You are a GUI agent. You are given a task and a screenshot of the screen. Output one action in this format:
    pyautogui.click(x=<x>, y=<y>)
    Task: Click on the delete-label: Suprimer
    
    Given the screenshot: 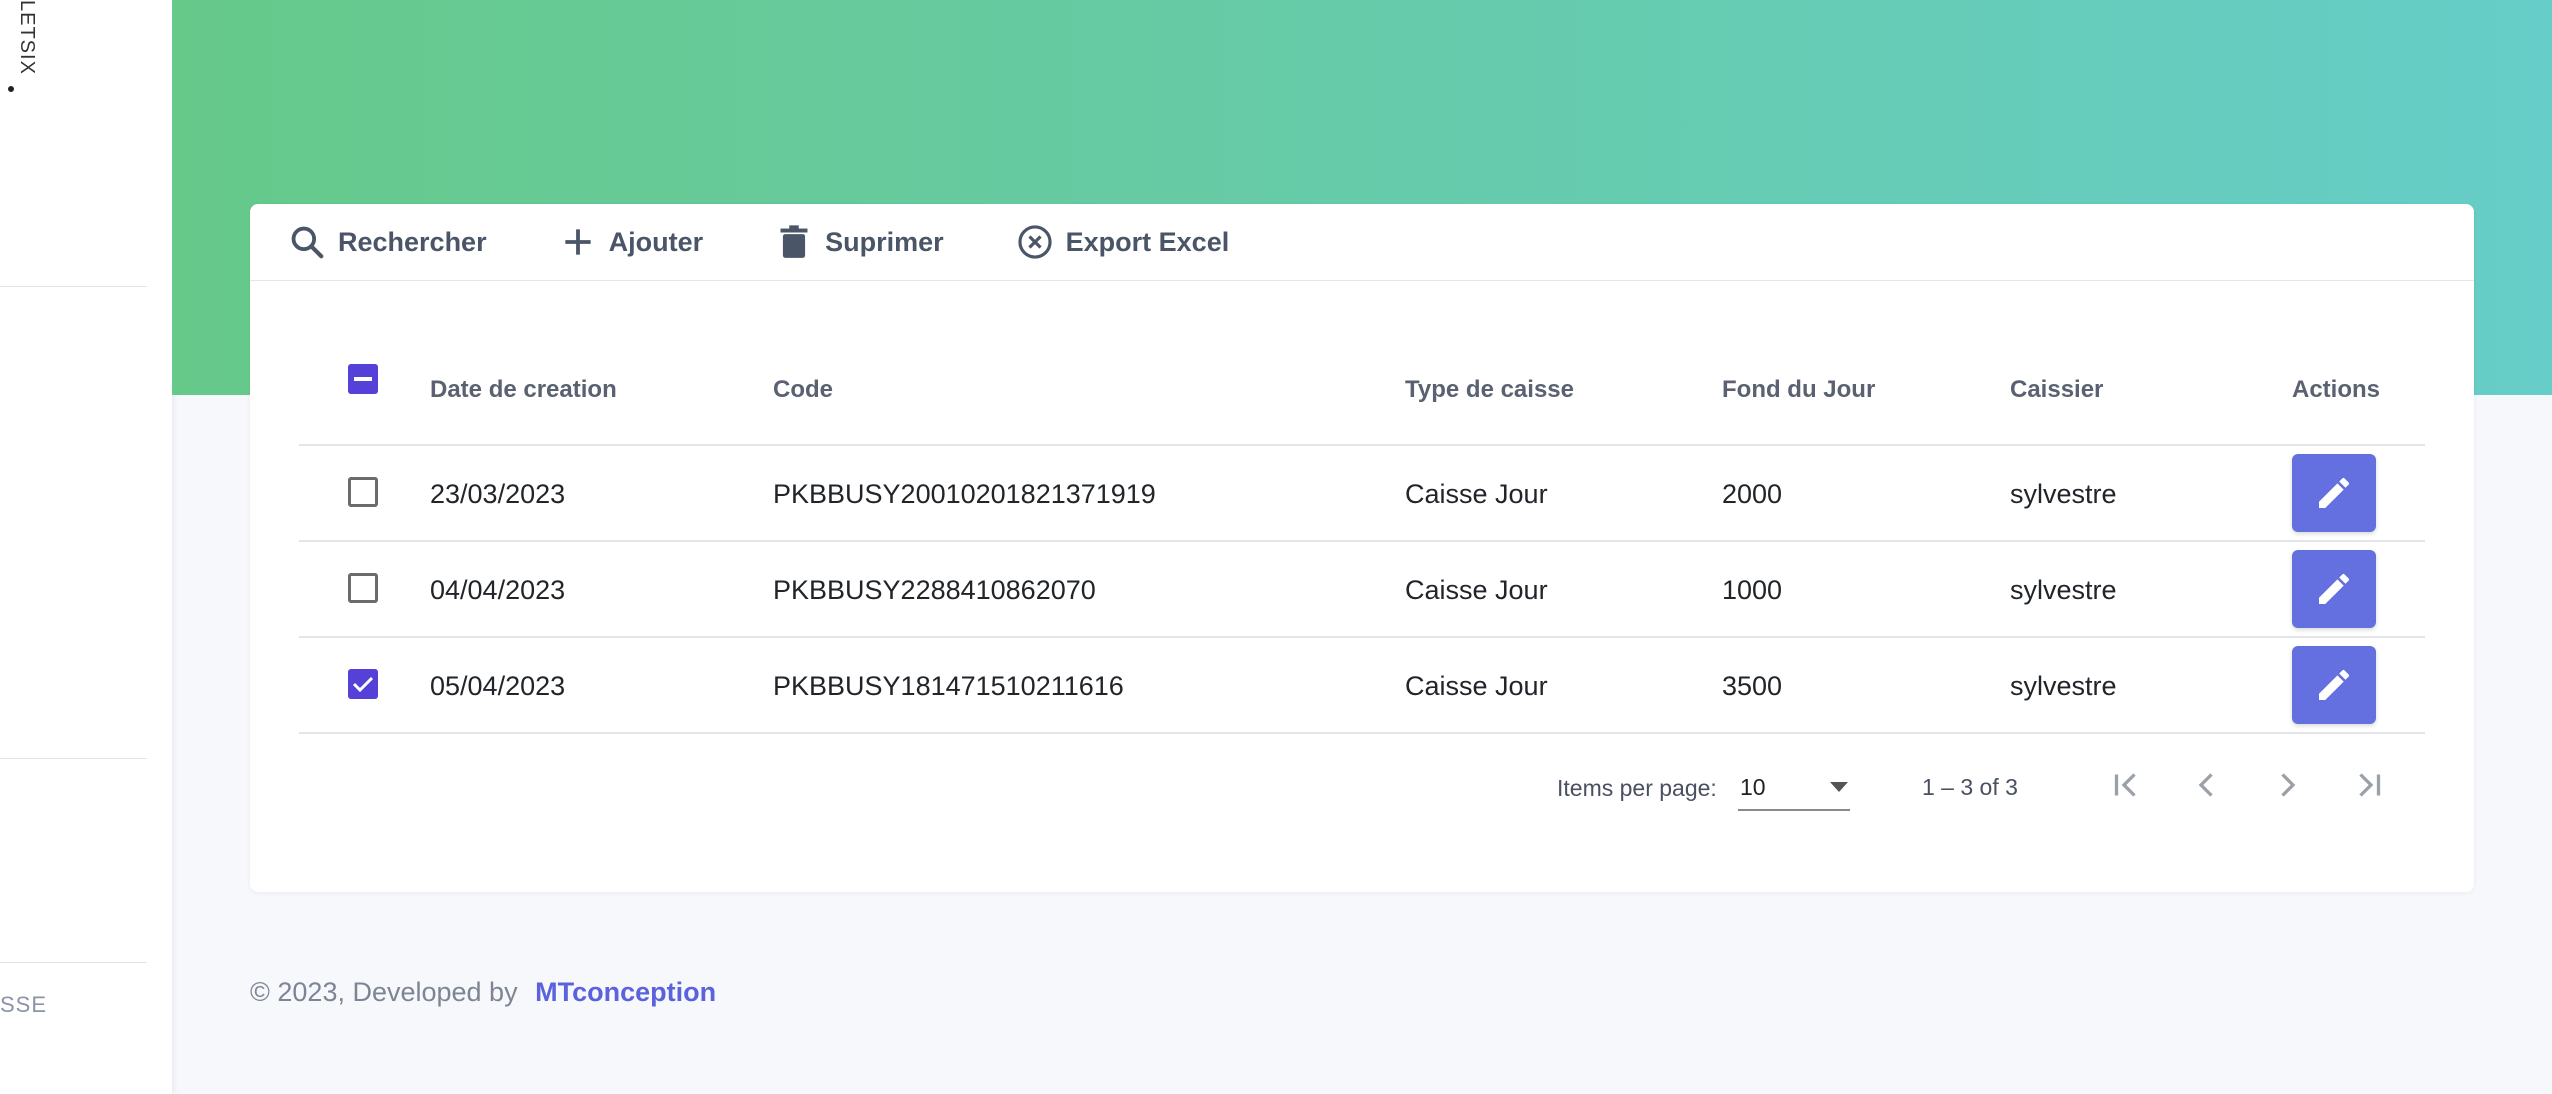 What is the action you would take?
    pyautogui.click(x=884, y=241)
    